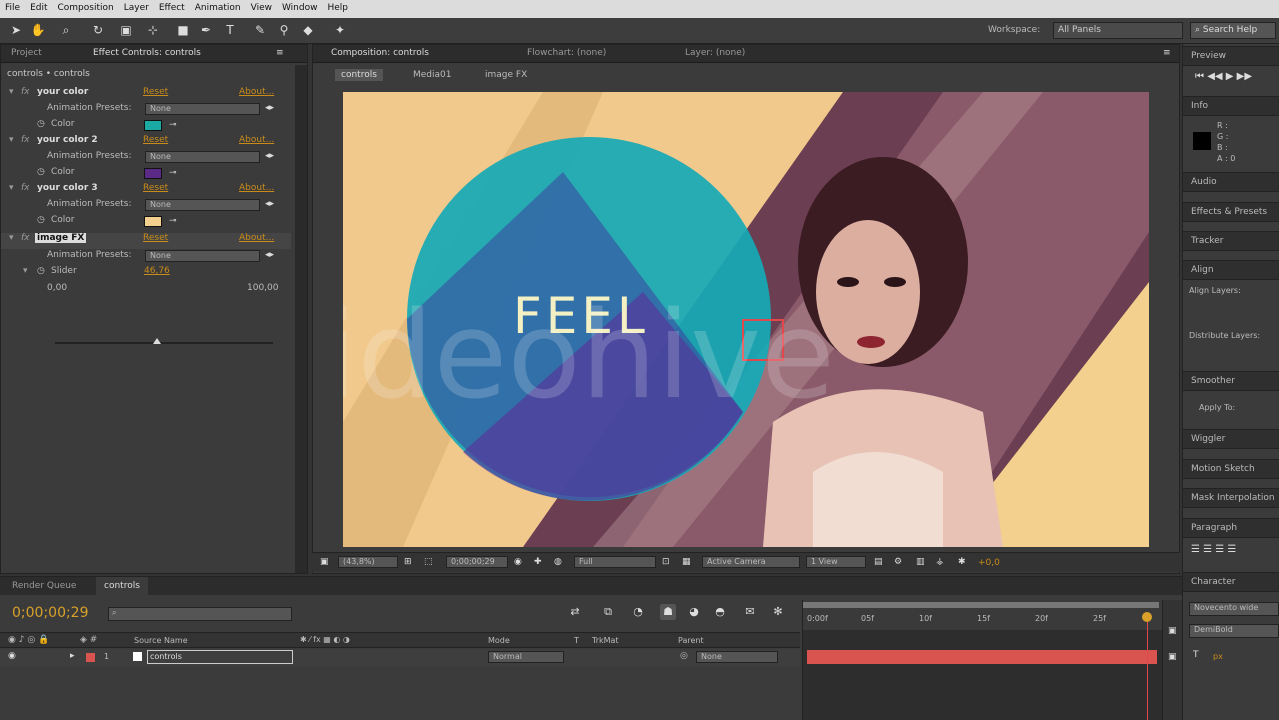  Describe the element at coordinates (1231, 381) in the screenshot. I see `smoother-section: Smoother` at that location.